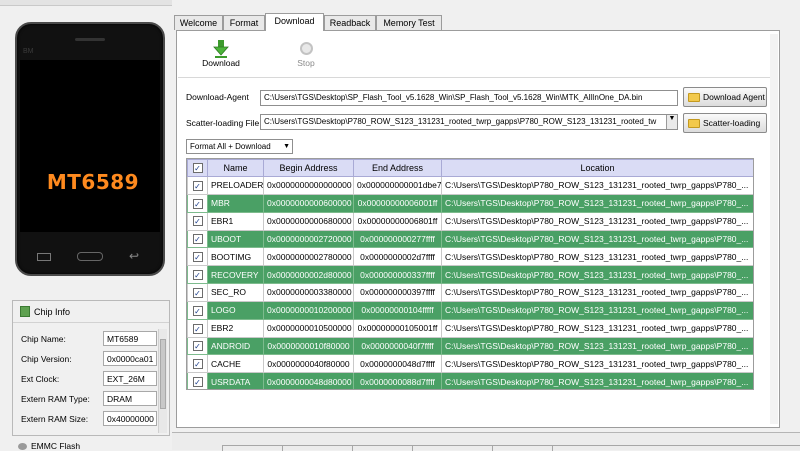 This screenshot has height=451, width=800. I want to click on panel-scrollbar, so click(774, 229).